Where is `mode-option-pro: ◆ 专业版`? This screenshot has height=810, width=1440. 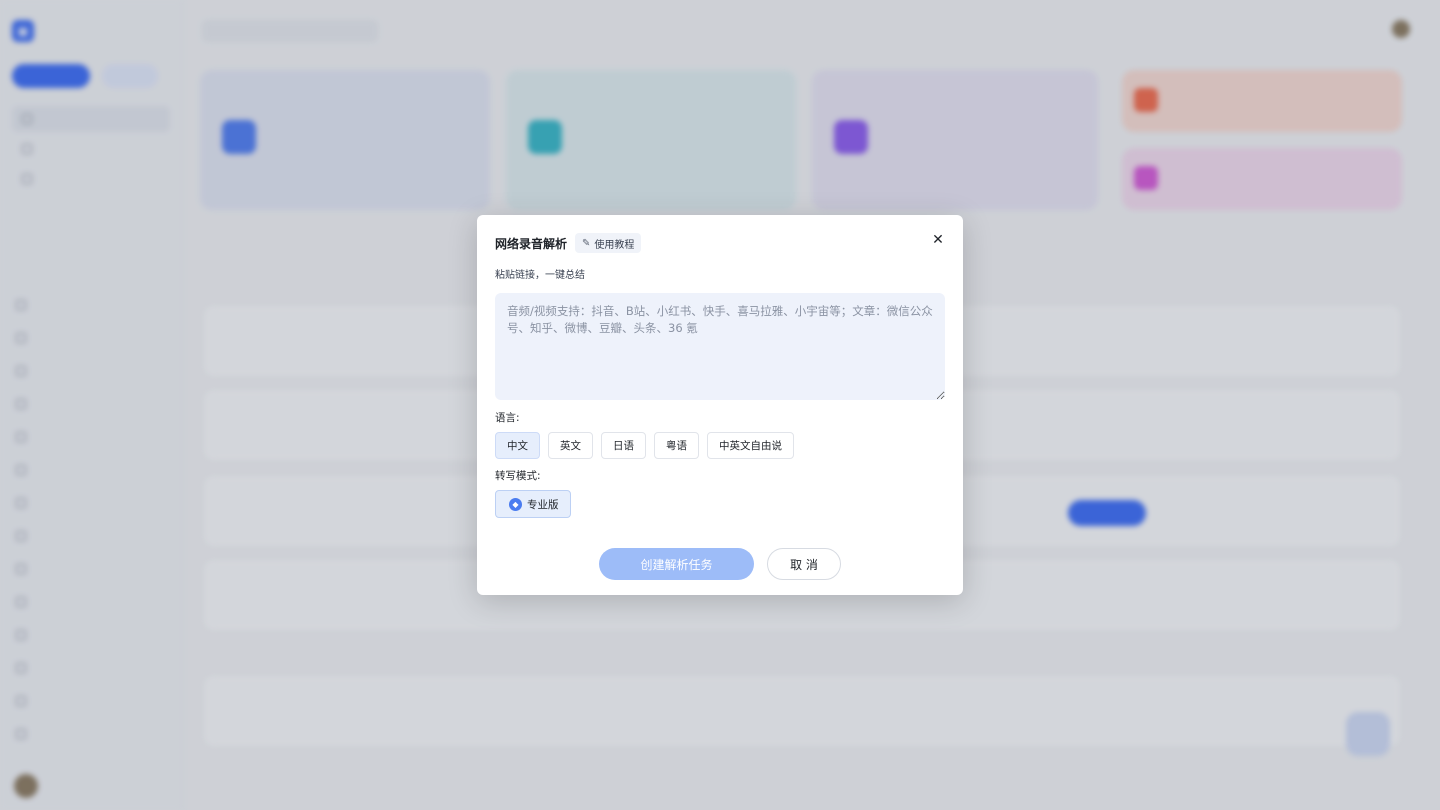
mode-option-pro: ◆ 专业版 is located at coordinates (533, 504).